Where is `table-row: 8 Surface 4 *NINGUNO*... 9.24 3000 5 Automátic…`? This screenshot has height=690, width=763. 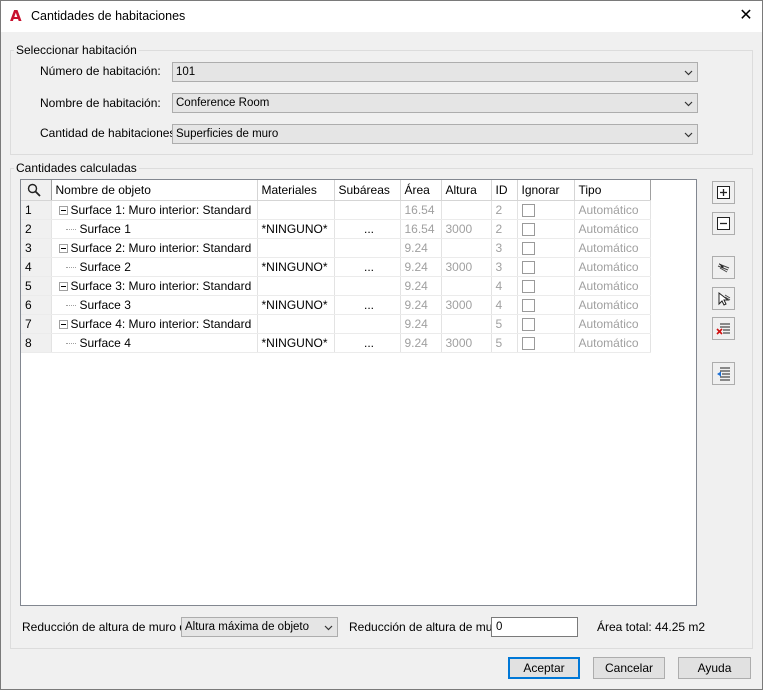
table-row: 8 Surface 4 *NINGUNO*... 9.24 3000 5 Automátic… is located at coordinates (336, 343).